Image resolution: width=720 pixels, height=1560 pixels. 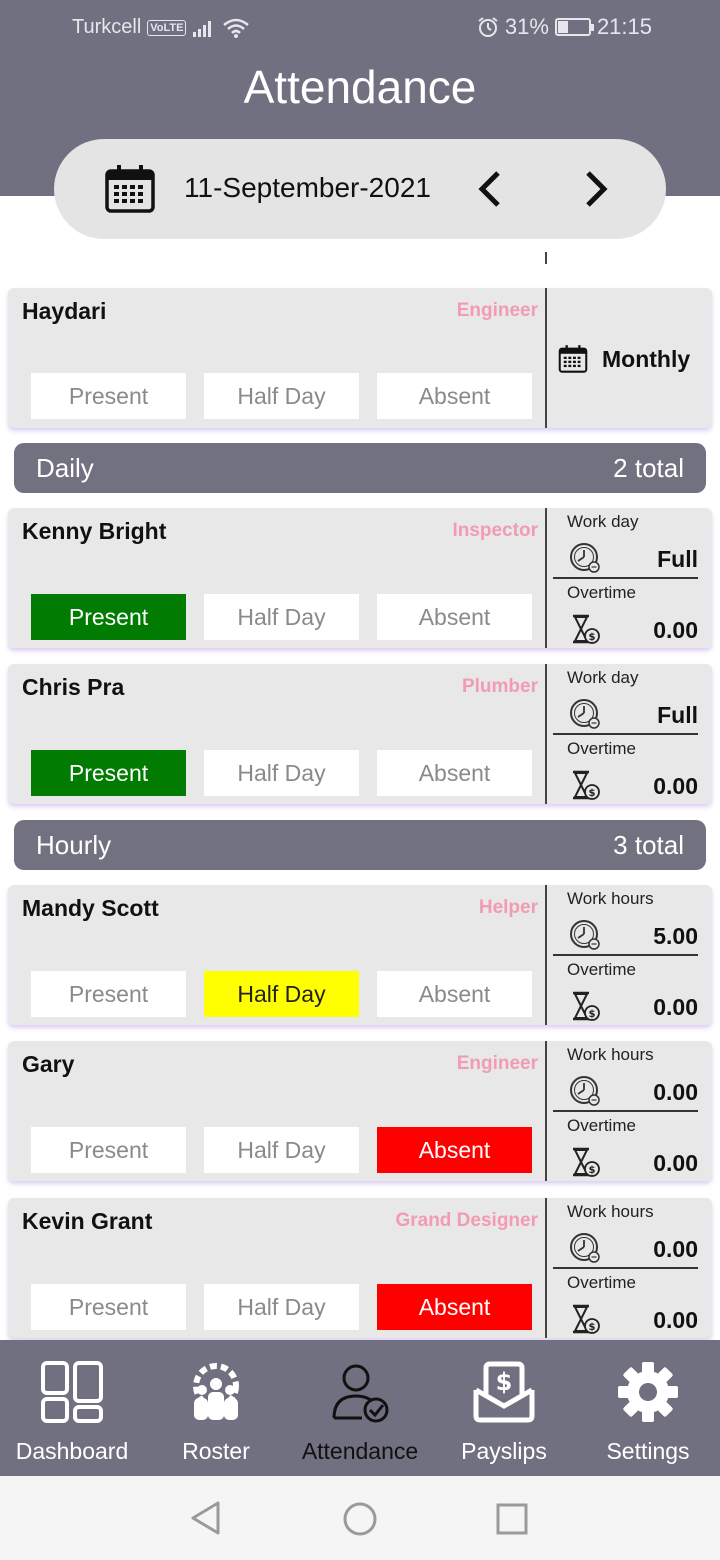 I want to click on battery-icon, so click(x=574, y=27).